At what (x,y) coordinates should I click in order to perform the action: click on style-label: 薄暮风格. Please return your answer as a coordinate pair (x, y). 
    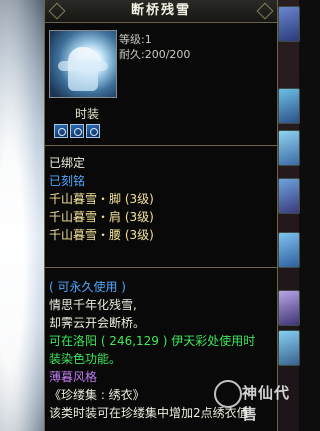
    Looking at the image, I should click on (73, 377).